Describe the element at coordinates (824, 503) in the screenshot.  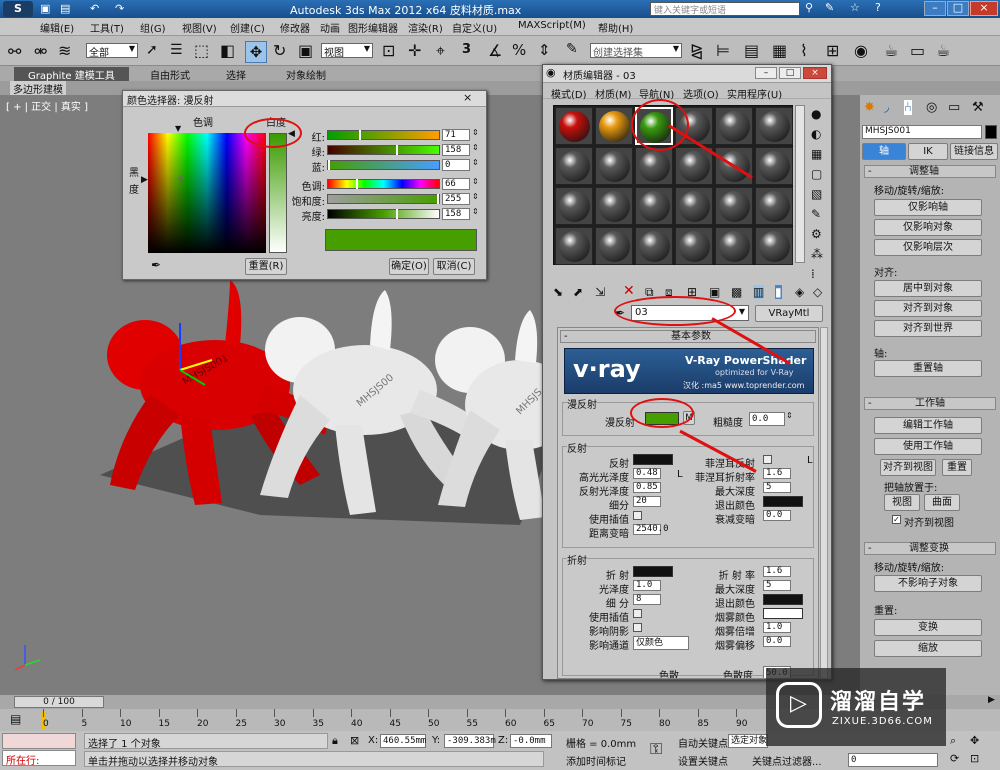
I see `params-scrollbar` at that location.